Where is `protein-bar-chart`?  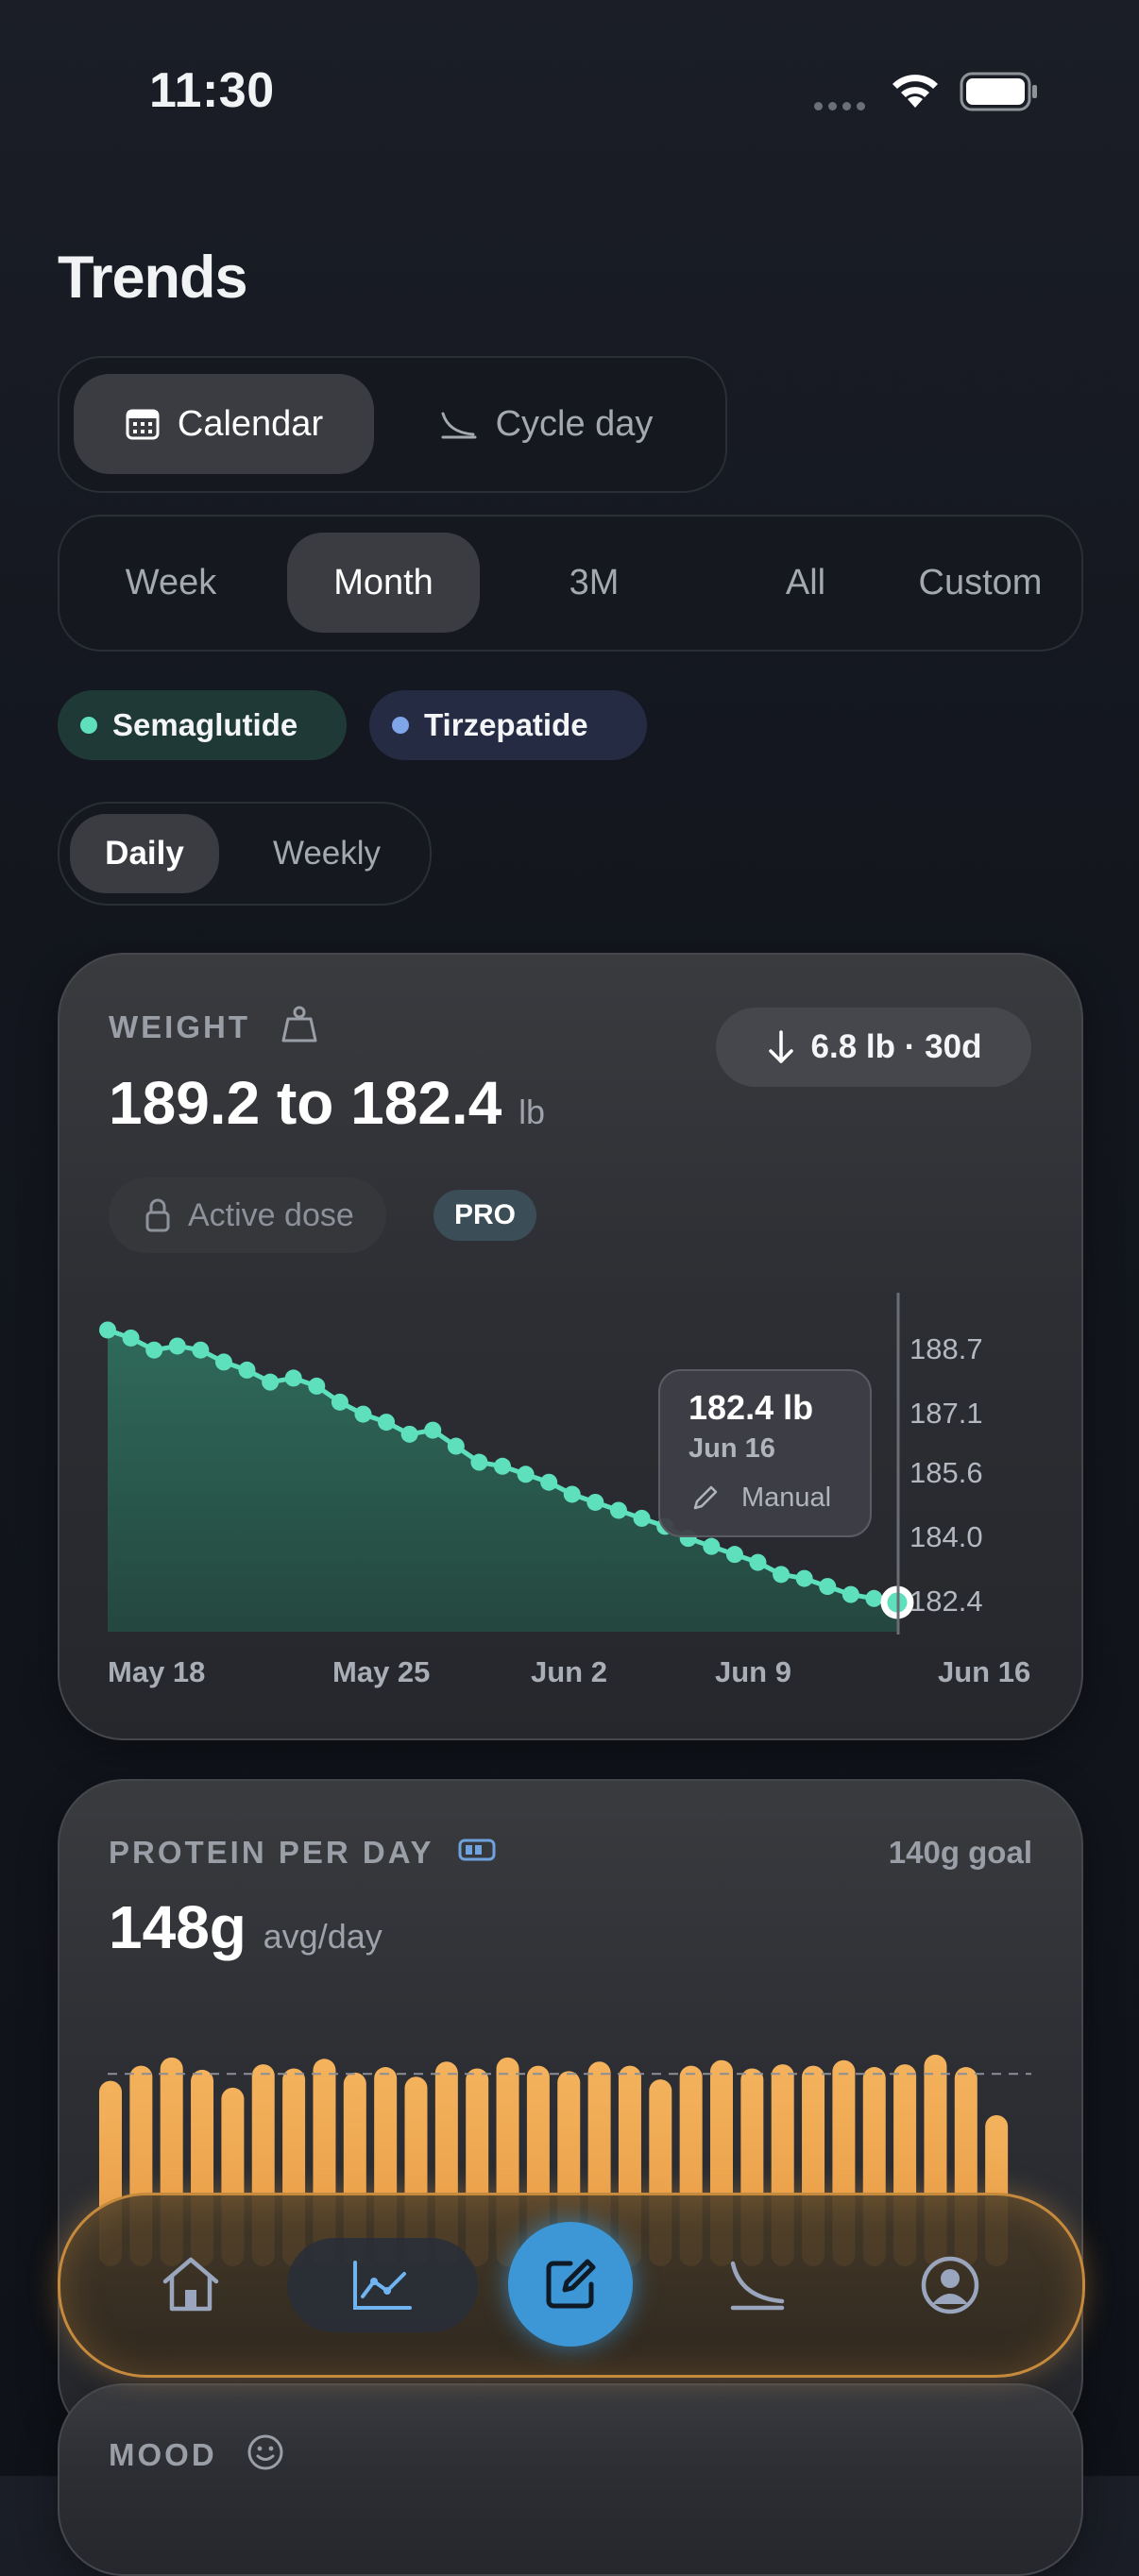
protein-bar-chart is located at coordinates (565, 2160).